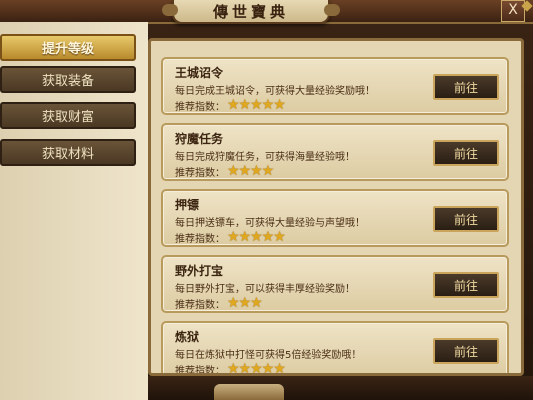 The width and height of the screenshot is (533, 400). I want to click on entry-description: 每日完成王城诏令，可获得大量经验奖励哦！, so click(275, 91).